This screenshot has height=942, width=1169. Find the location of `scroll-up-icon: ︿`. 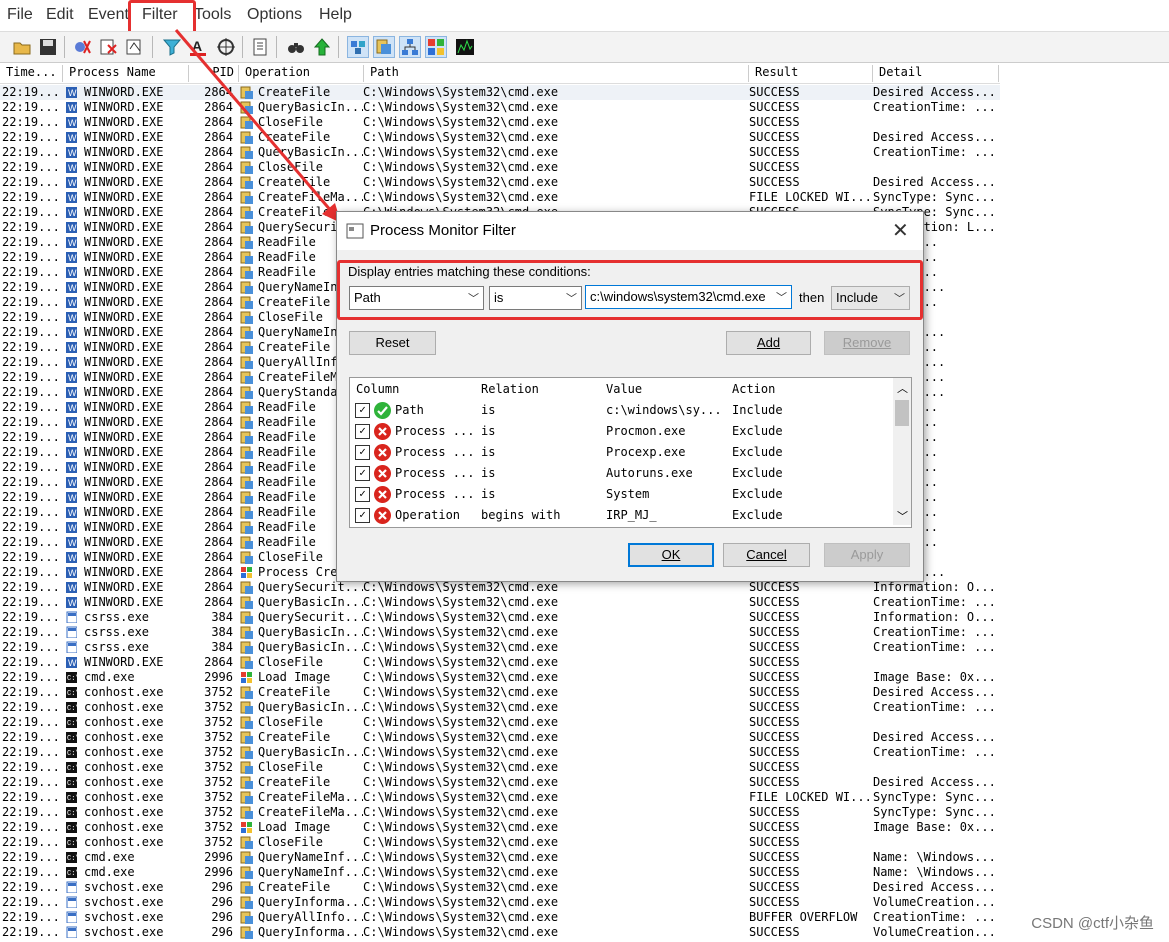

scroll-up-icon: ︿ is located at coordinates (902, 388).